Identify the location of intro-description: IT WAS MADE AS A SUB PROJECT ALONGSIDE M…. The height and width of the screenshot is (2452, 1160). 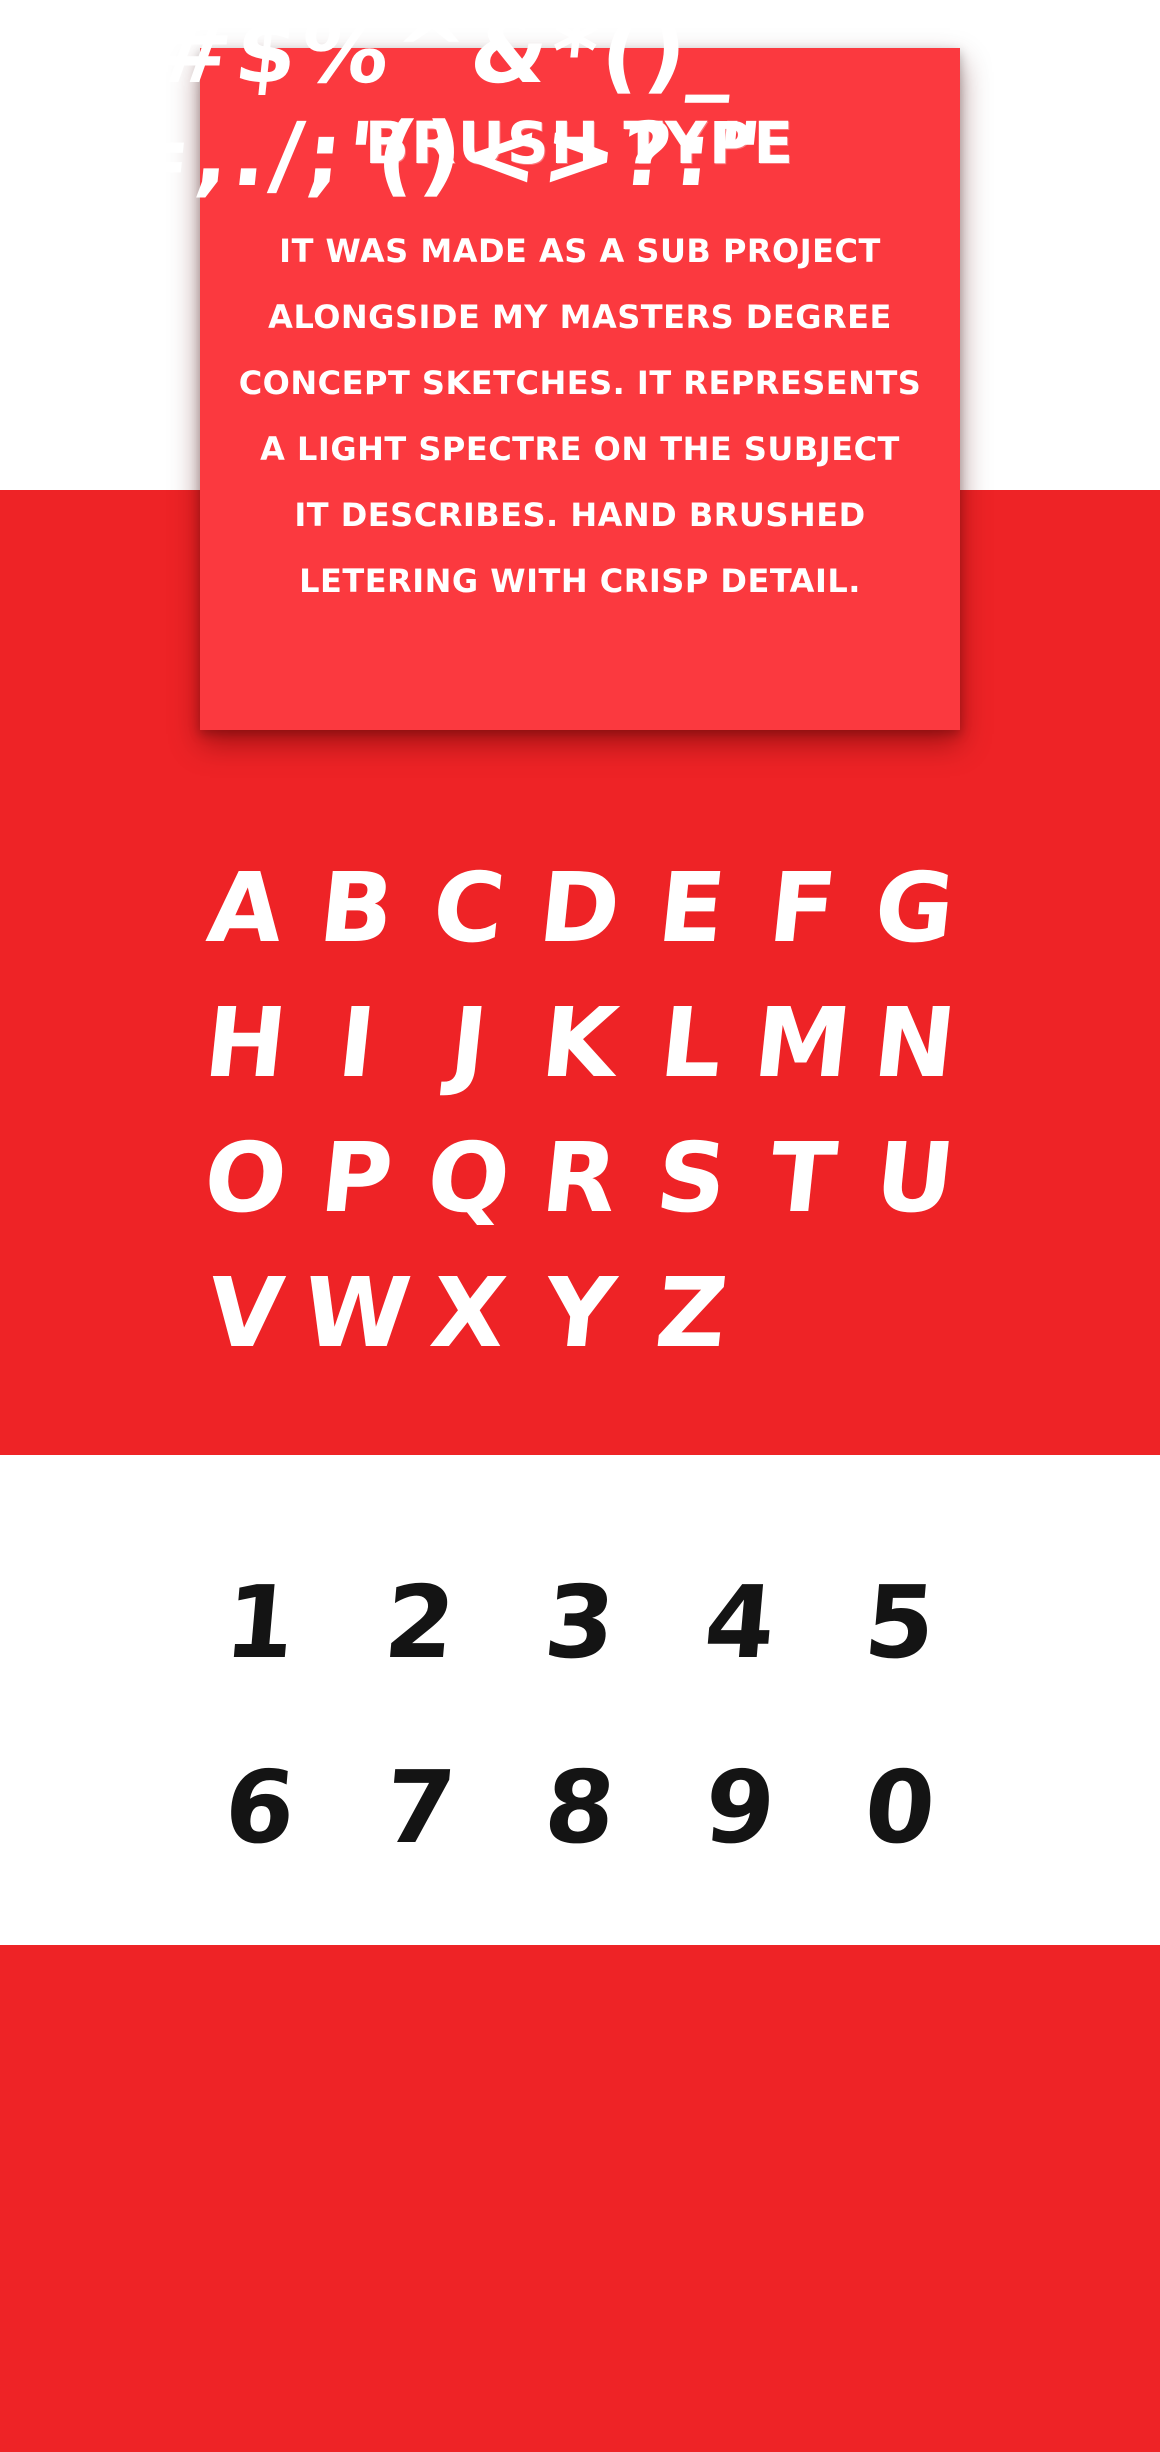
(580, 416).